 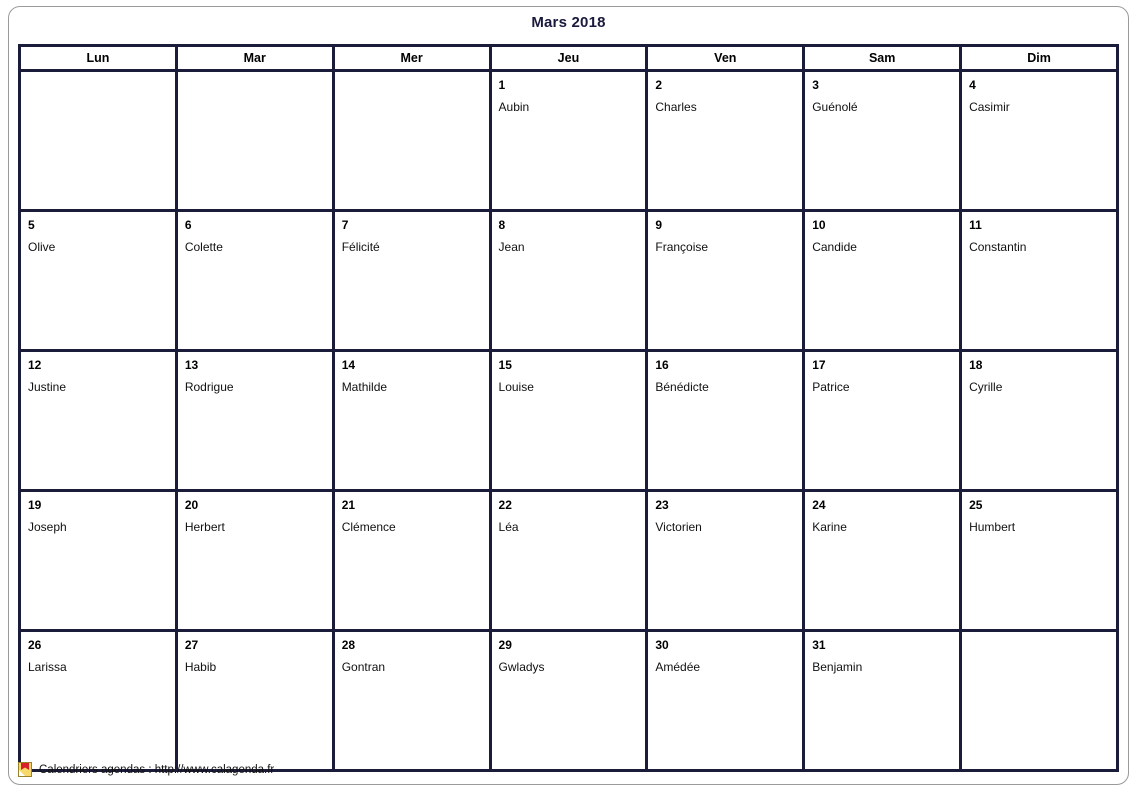 What do you see at coordinates (516, 387) in the screenshot?
I see `saint-name: Louise` at bounding box center [516, 387].